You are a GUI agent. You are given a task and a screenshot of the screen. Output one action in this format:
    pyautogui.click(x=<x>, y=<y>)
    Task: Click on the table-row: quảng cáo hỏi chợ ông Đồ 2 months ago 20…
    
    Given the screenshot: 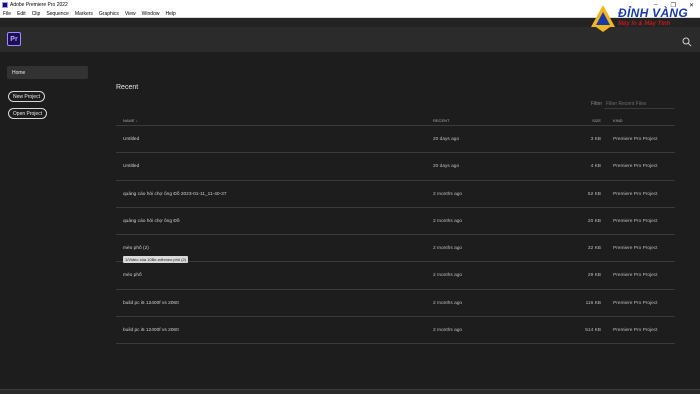 What is the action you would take?
    pyautogui.click(x=395, y=222)
    